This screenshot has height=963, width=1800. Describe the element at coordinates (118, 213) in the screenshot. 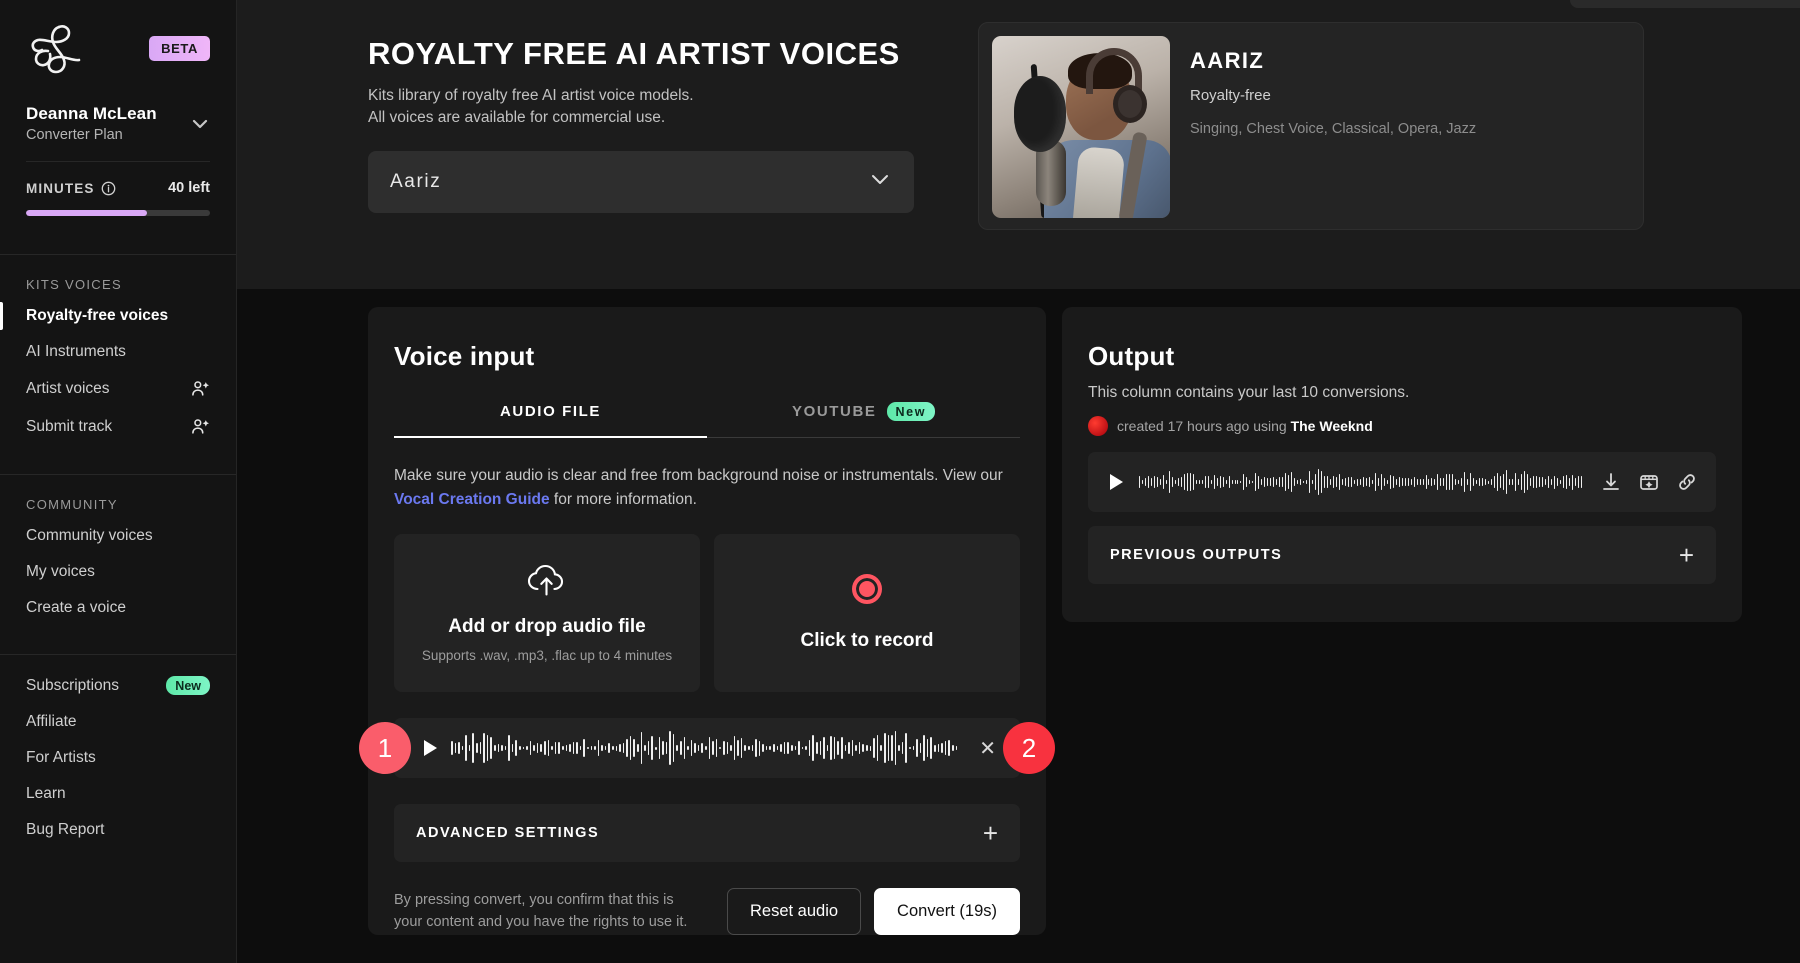

I see `minutes-progress-bar` at that location.